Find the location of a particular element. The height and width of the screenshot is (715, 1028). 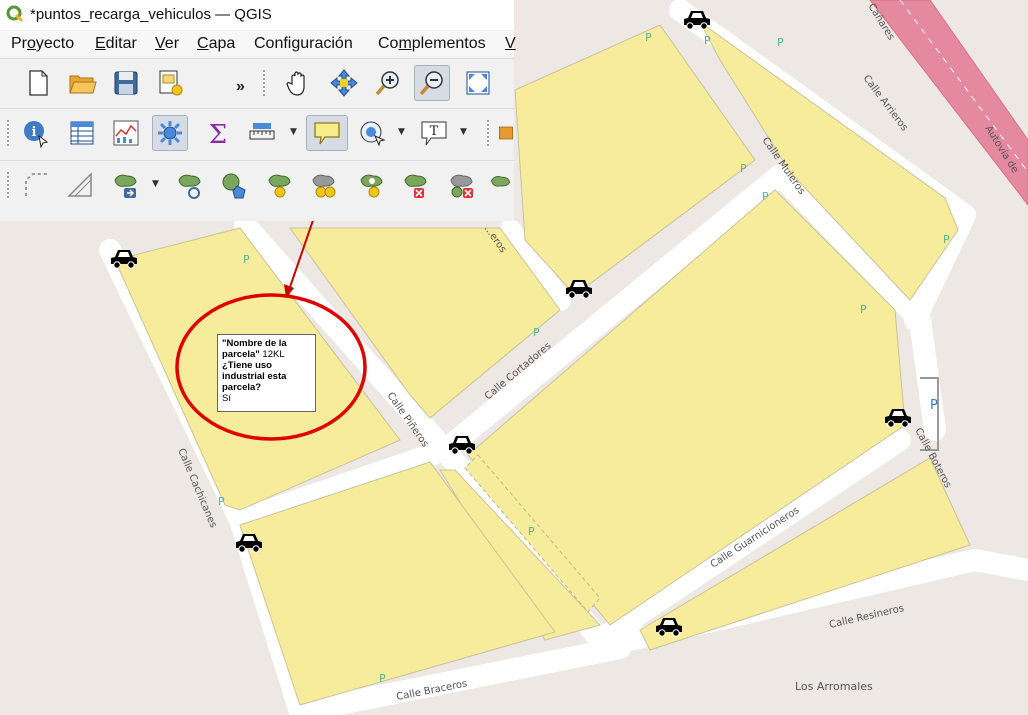

simplify-feature-icon is located at coordinates (234, 185).